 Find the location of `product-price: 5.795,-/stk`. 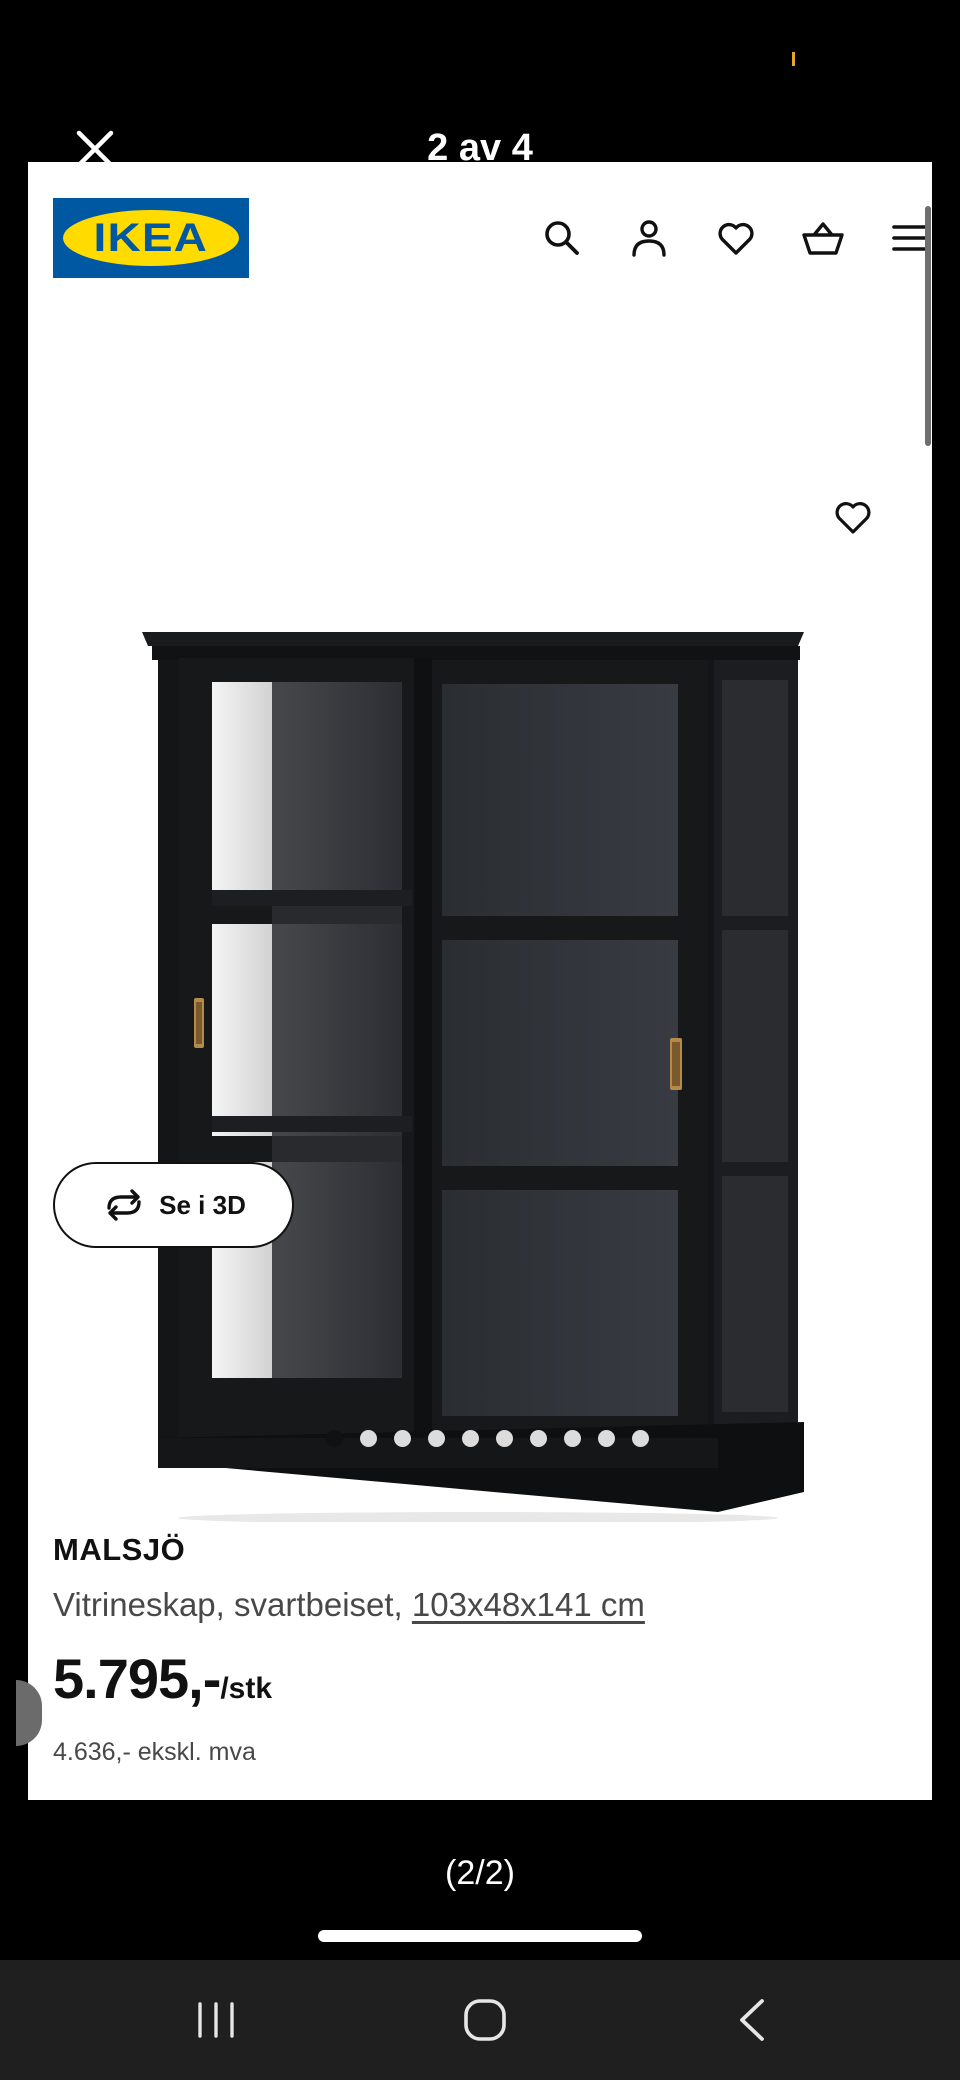

product-price: 5.795,-/stk is located at coordinates (162, 1678).